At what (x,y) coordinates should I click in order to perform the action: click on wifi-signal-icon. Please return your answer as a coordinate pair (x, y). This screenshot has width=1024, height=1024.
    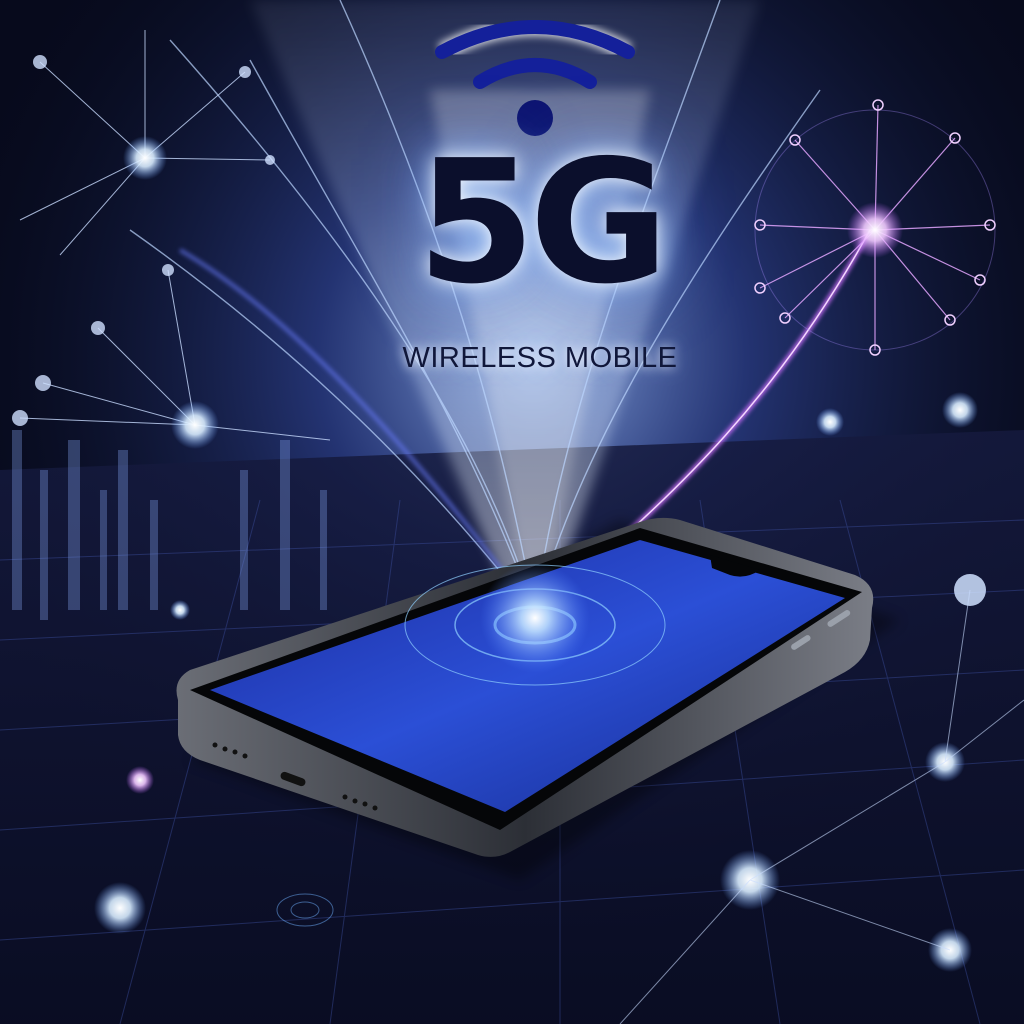
    Looking at the image, I should click on (535, 78).